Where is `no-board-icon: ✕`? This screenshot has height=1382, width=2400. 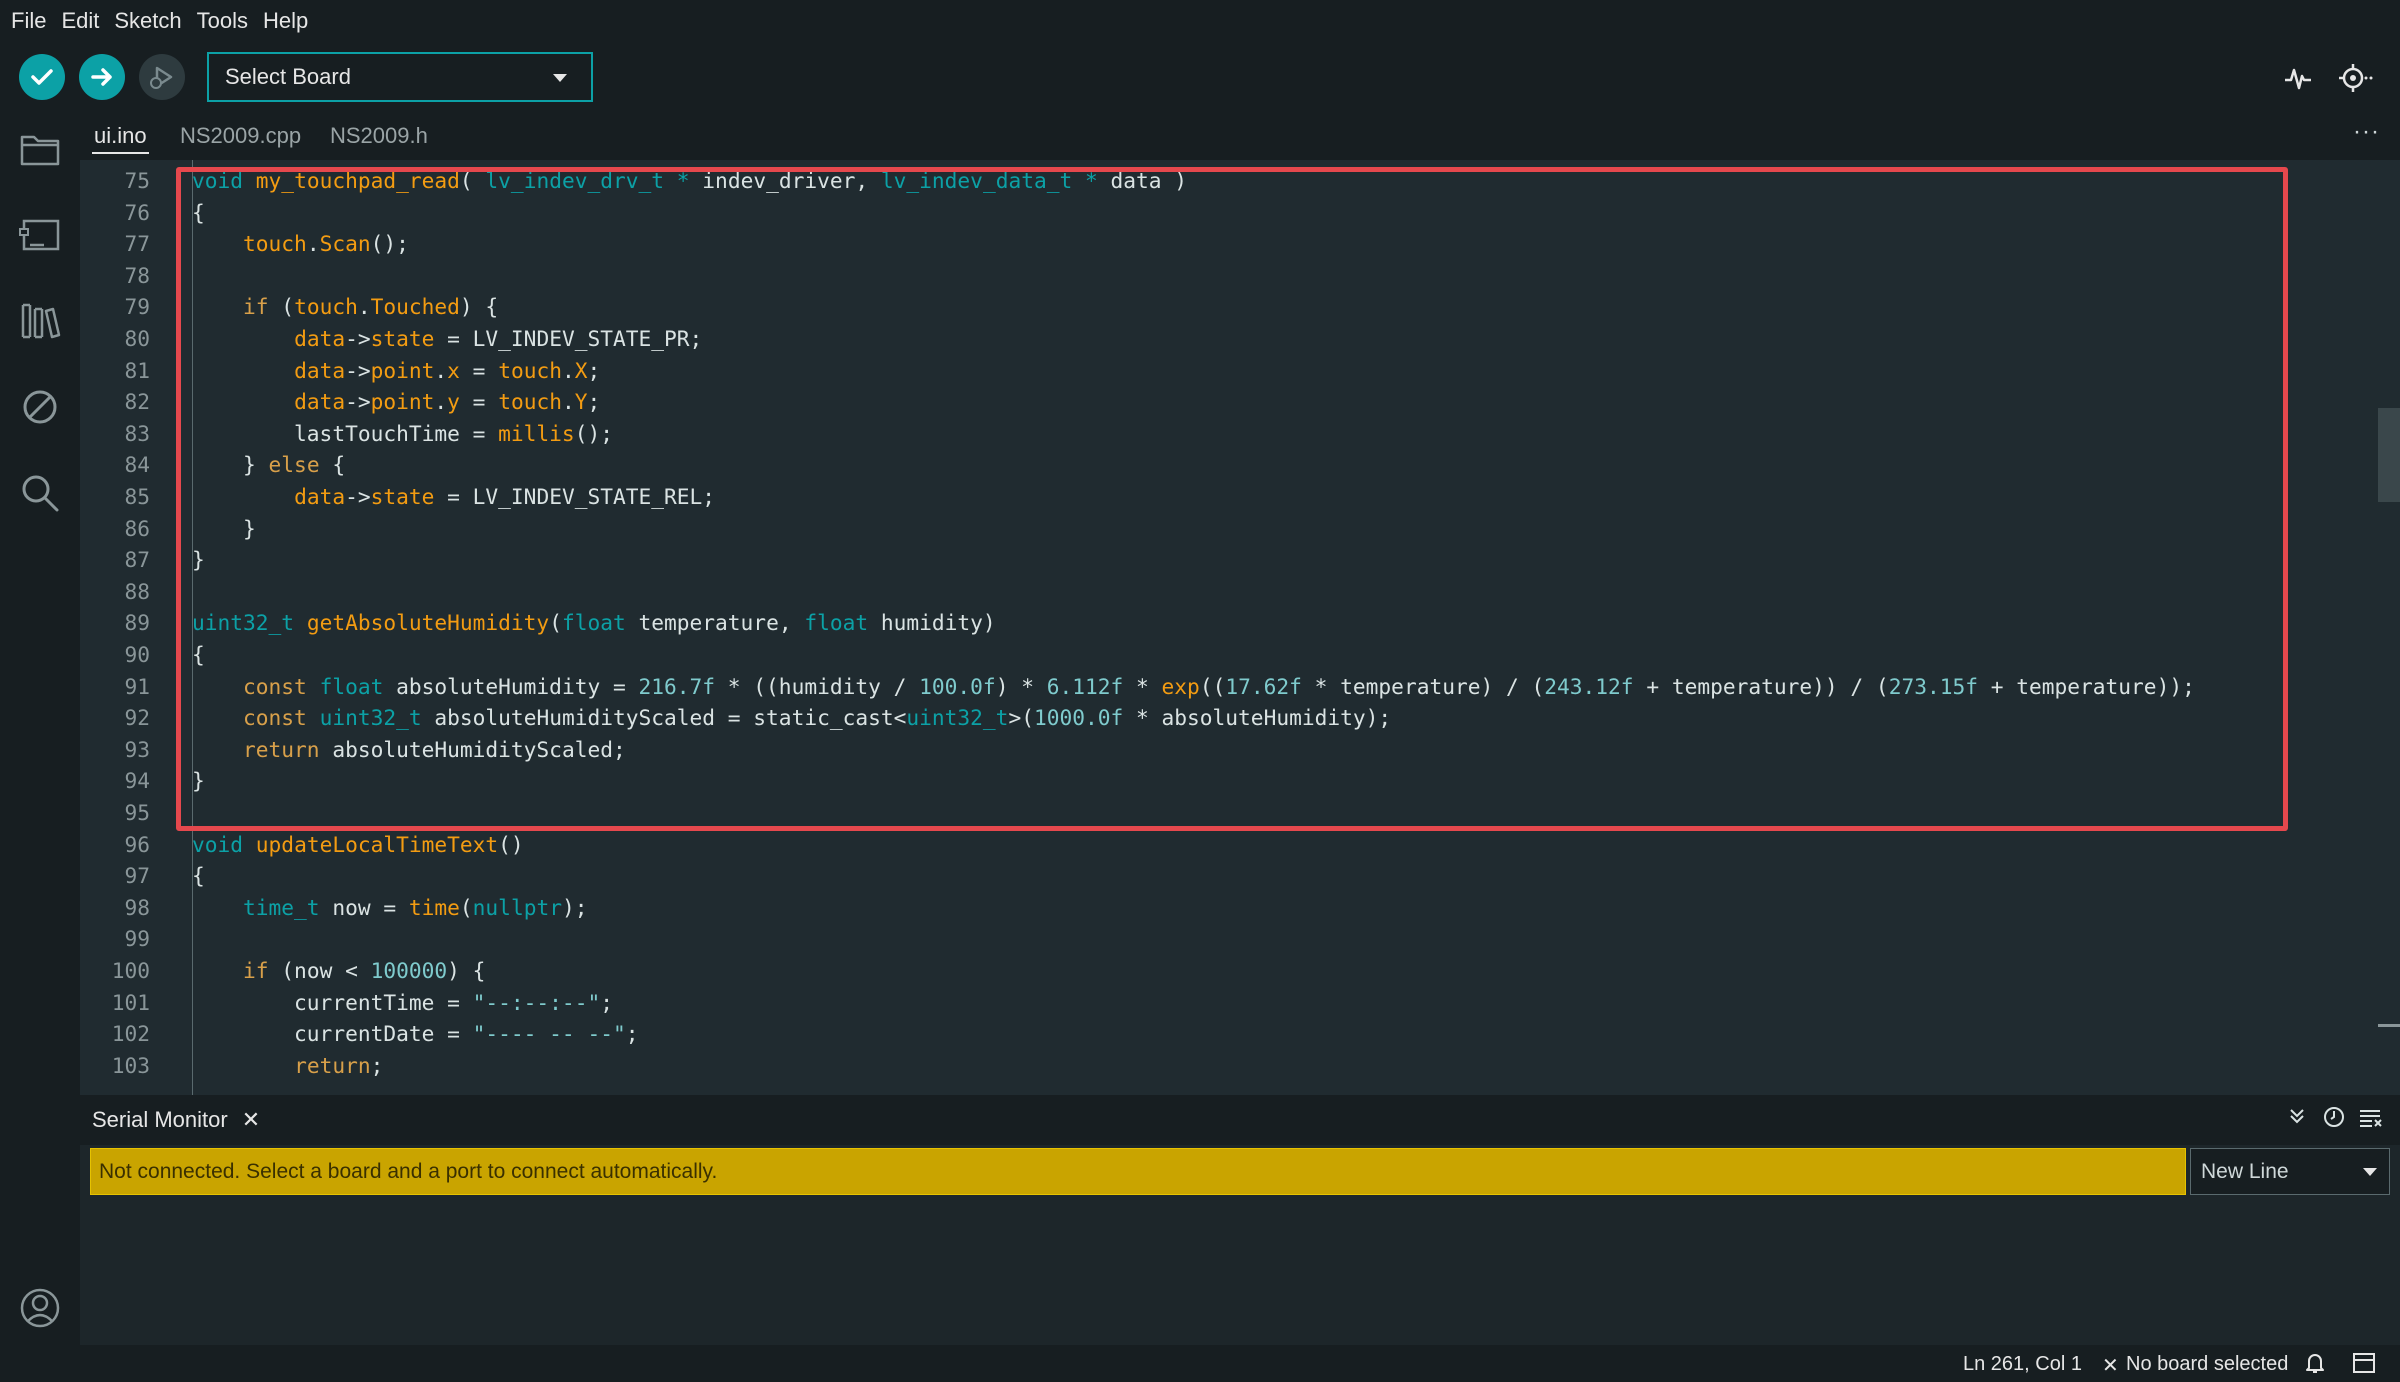
no-board-icon: ✕ is located at coordinates (2110, 1366).